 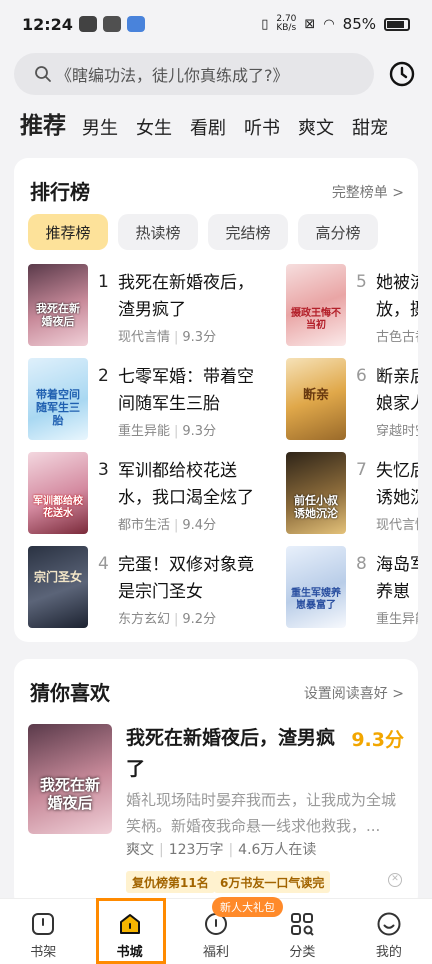 What do you see at coordinates (316, 305) in the screenshot?
I see `book-cover: 摄政王悔不当初` at bounding box center [316, 305].